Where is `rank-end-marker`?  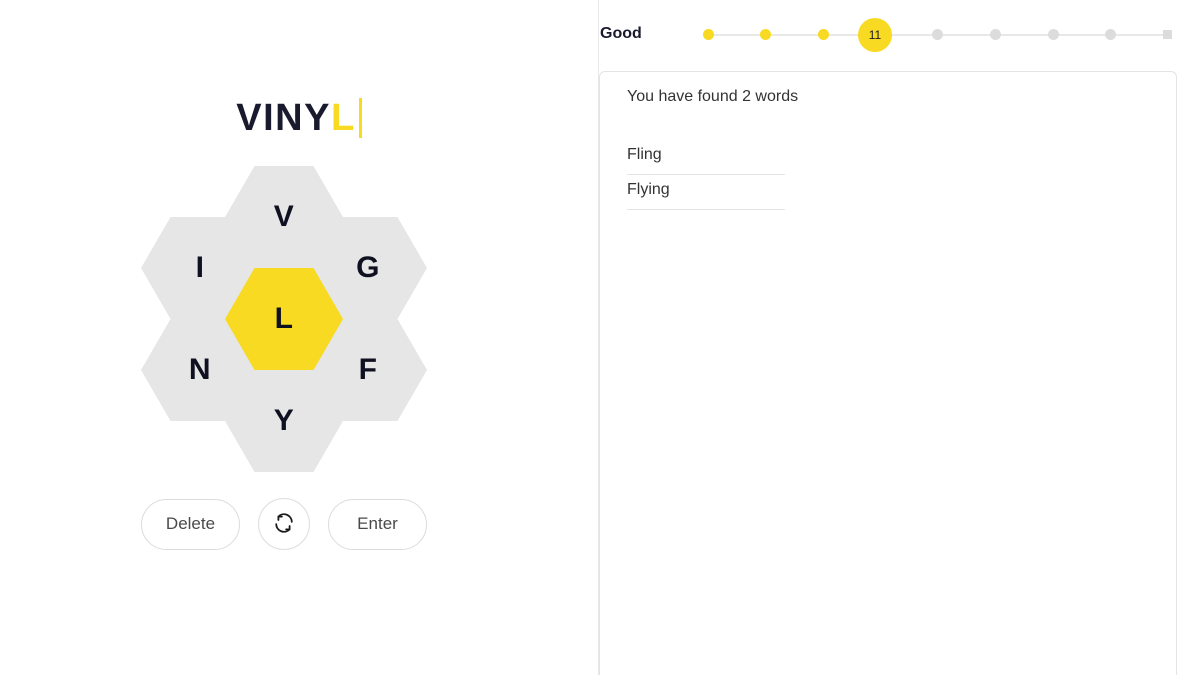 rank-end-marker is located at coordinates (1167, 34).